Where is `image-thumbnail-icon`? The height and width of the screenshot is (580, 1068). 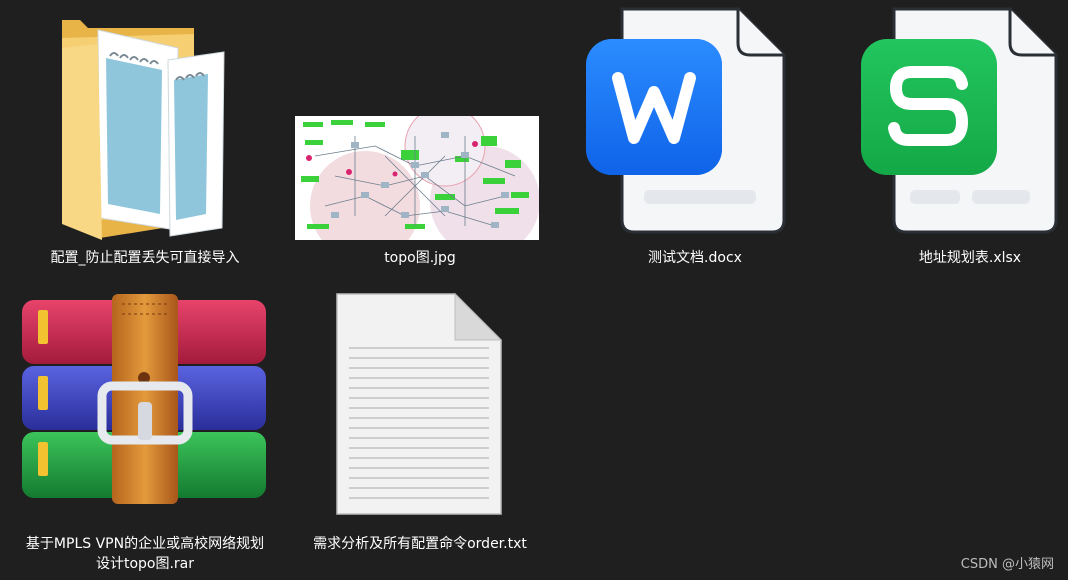
image-thumbnail-icon is located at coordinates (417, 178).